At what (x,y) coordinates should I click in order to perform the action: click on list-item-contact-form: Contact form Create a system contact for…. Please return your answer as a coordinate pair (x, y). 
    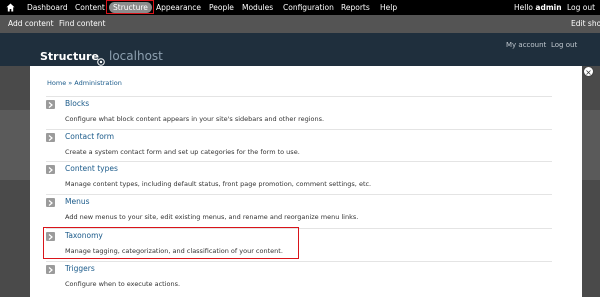
    Looking at the image, I should click on (299, 146).